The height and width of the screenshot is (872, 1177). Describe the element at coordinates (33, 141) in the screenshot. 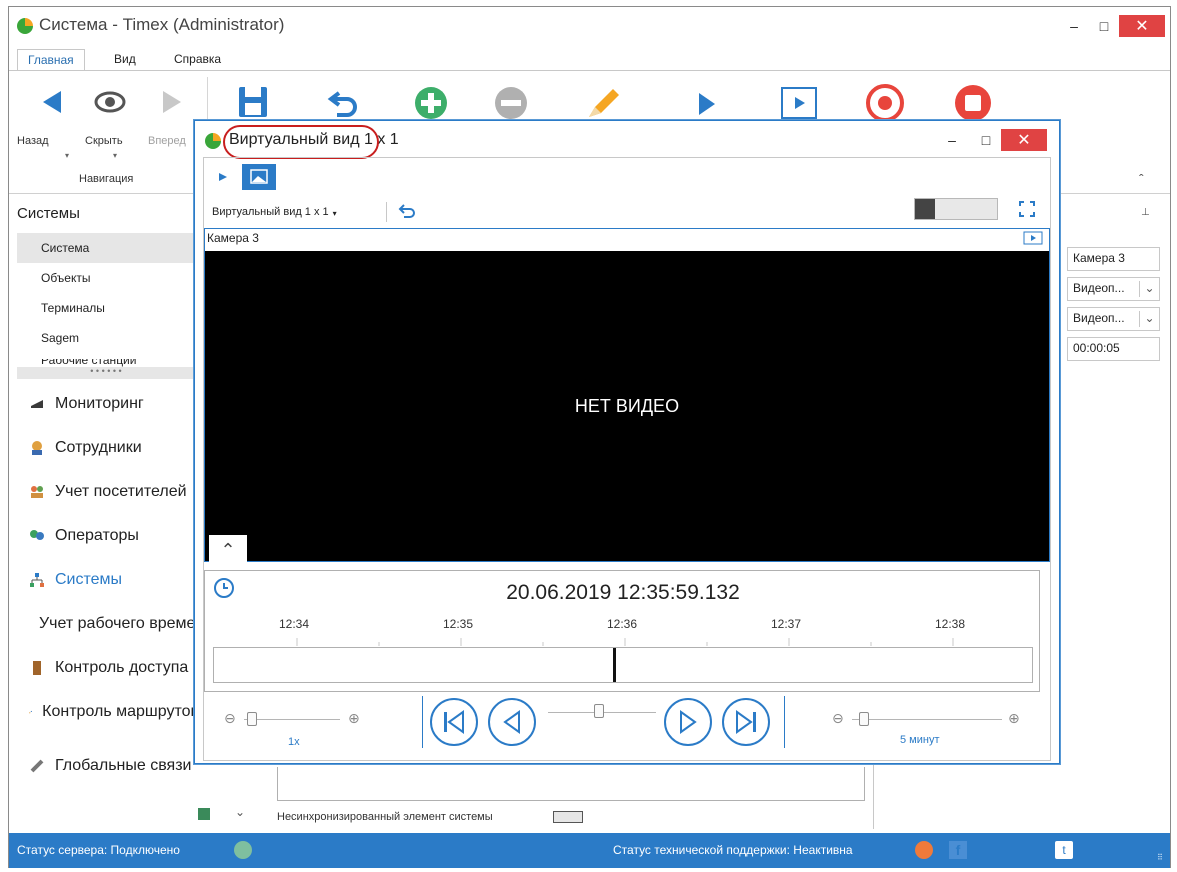

I see `back-button-label: Назад` at that location.